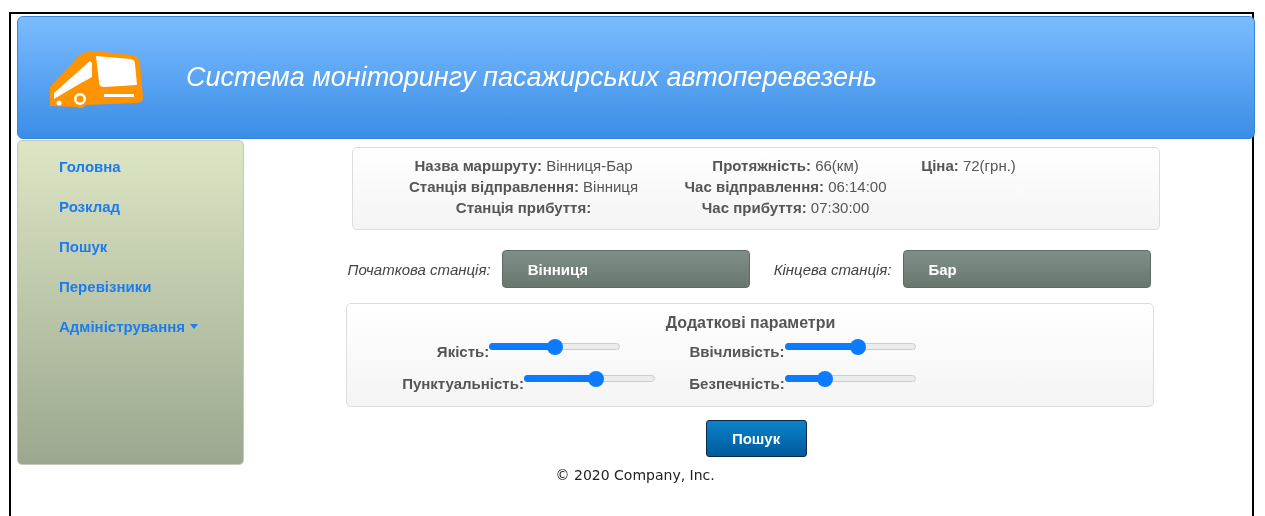 The width and height of the screenshot is (1265, 516). What do you see at coordinates (756, 438) in the screenshot?
I see `search-button: Пошук` at bounding box center [756, 438].